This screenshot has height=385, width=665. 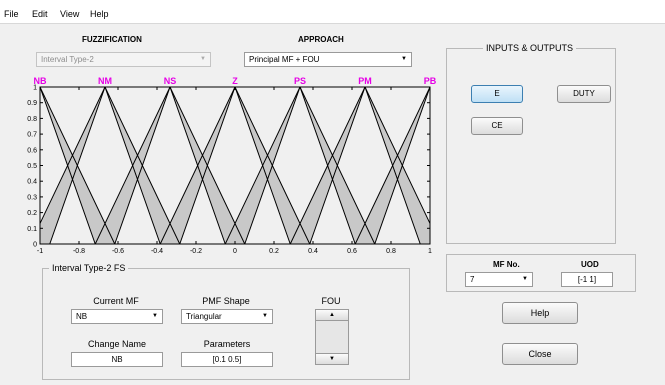 I want to click on mf-label-pb: PB, so click(x=430, y=81).